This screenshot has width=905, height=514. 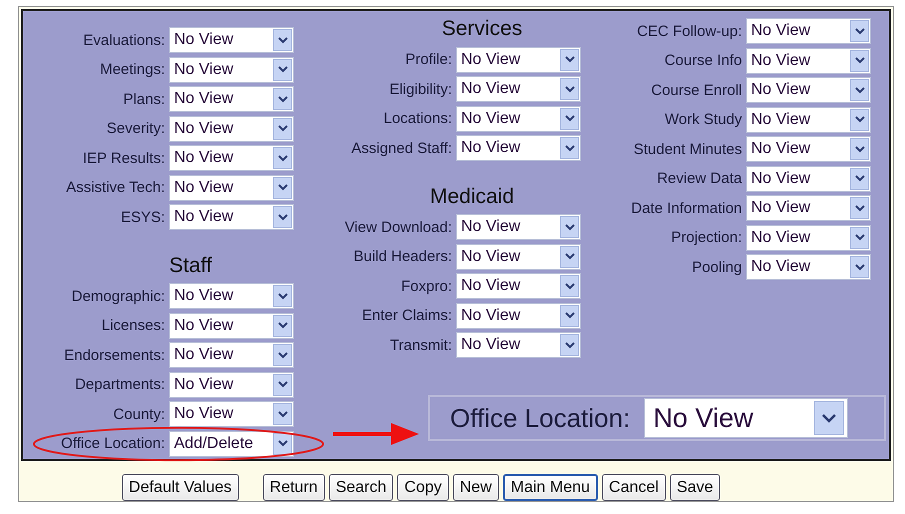 I want to click on form-button: Default Values, so click(x=180, y=487).